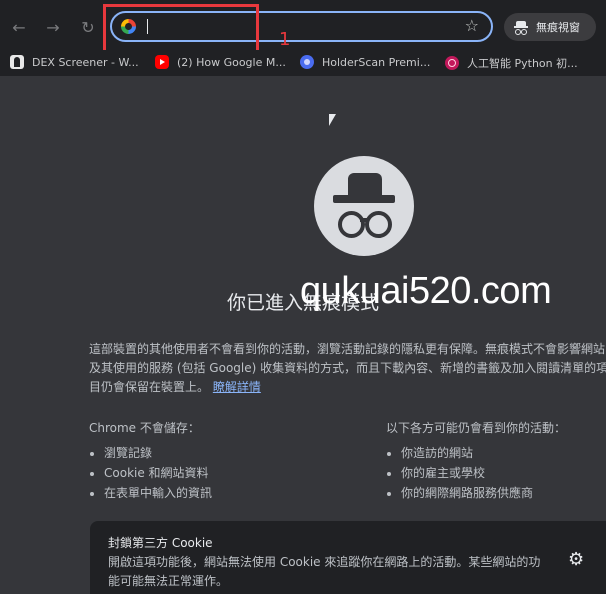 The height and width of the screenshot is (594, 606). I want to click on list-item: 你的網際網路服務供應商, so click(483, 493).